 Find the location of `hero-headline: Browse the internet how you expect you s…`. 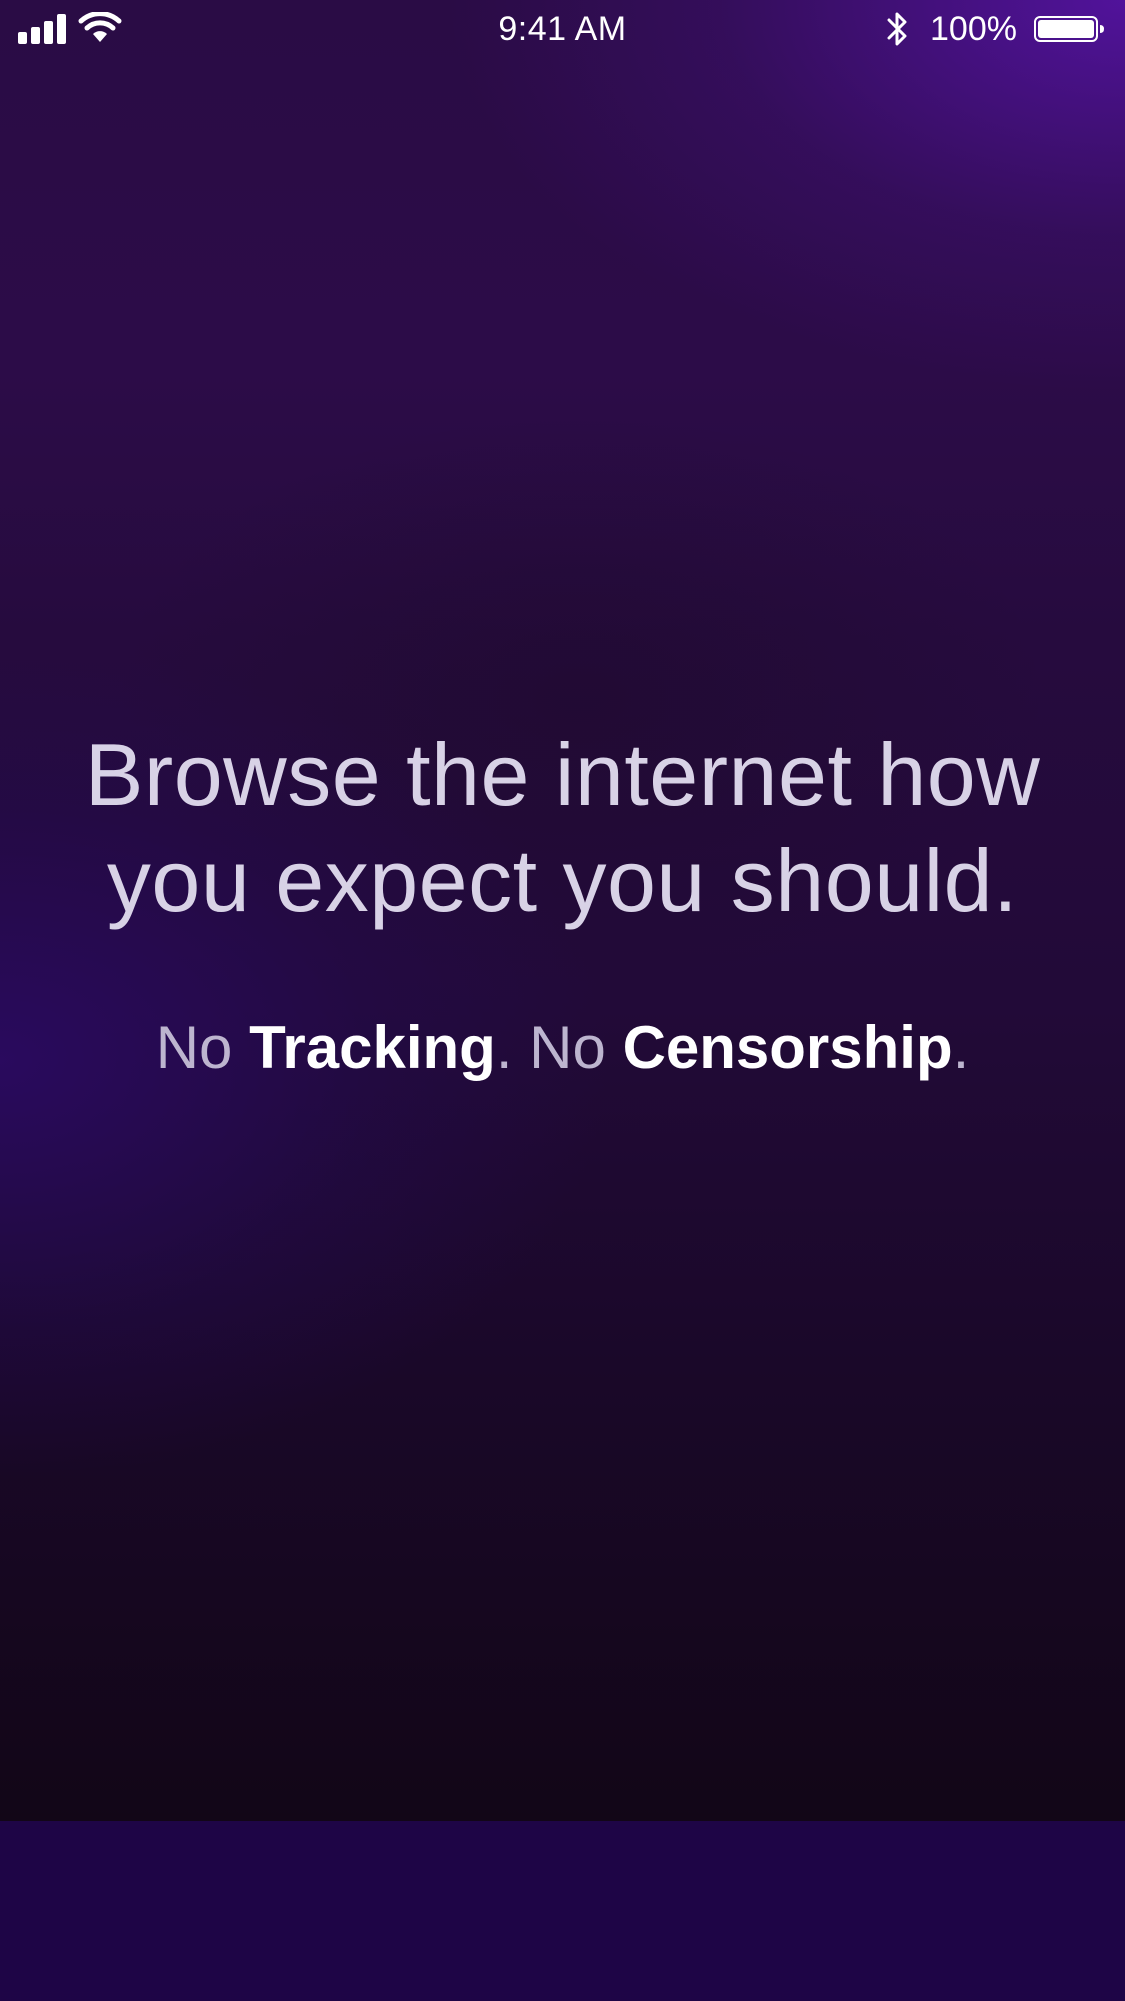

hero-headline: Browse the internet how you expect you s… is located at coordinates (562, 828).